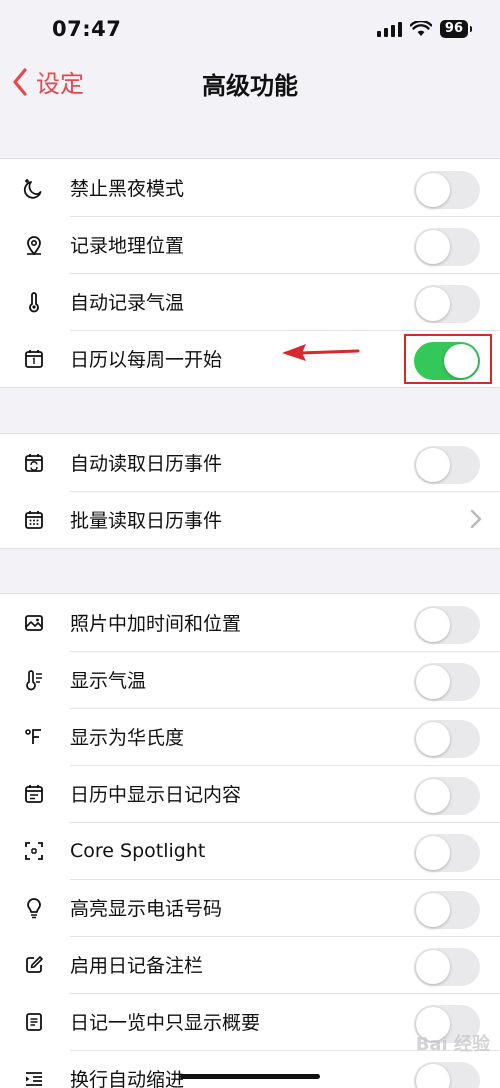 The width and height of the screenshot is (500, 1088). I want to click on auto-record-temperature-toggle, so click(447, 304).